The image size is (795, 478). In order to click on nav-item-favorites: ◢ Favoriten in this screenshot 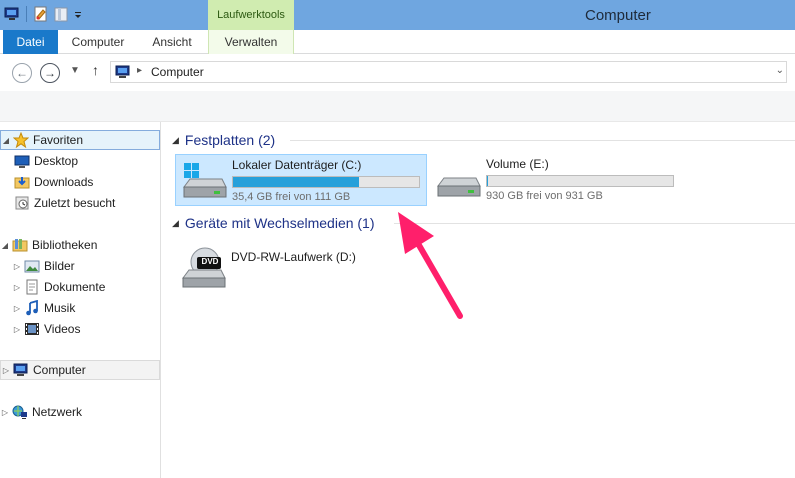, I will do `click(80, 140)`.